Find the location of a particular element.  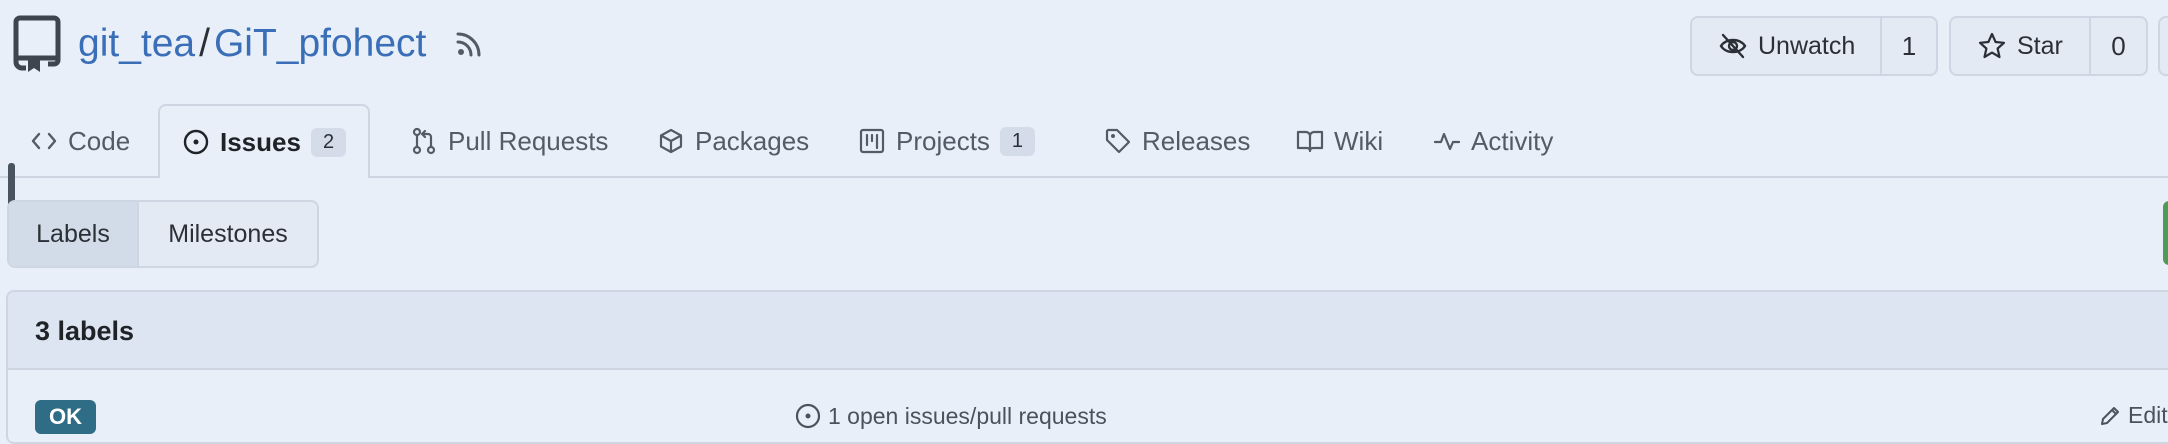

tab-issues-label: Issues is located at coordinates (260, 141).